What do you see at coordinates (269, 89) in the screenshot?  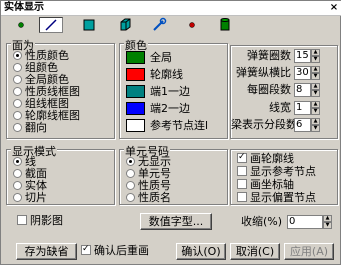 I see `segments-per-coil-label: 每圈段数` at bounding box center [269, 89].